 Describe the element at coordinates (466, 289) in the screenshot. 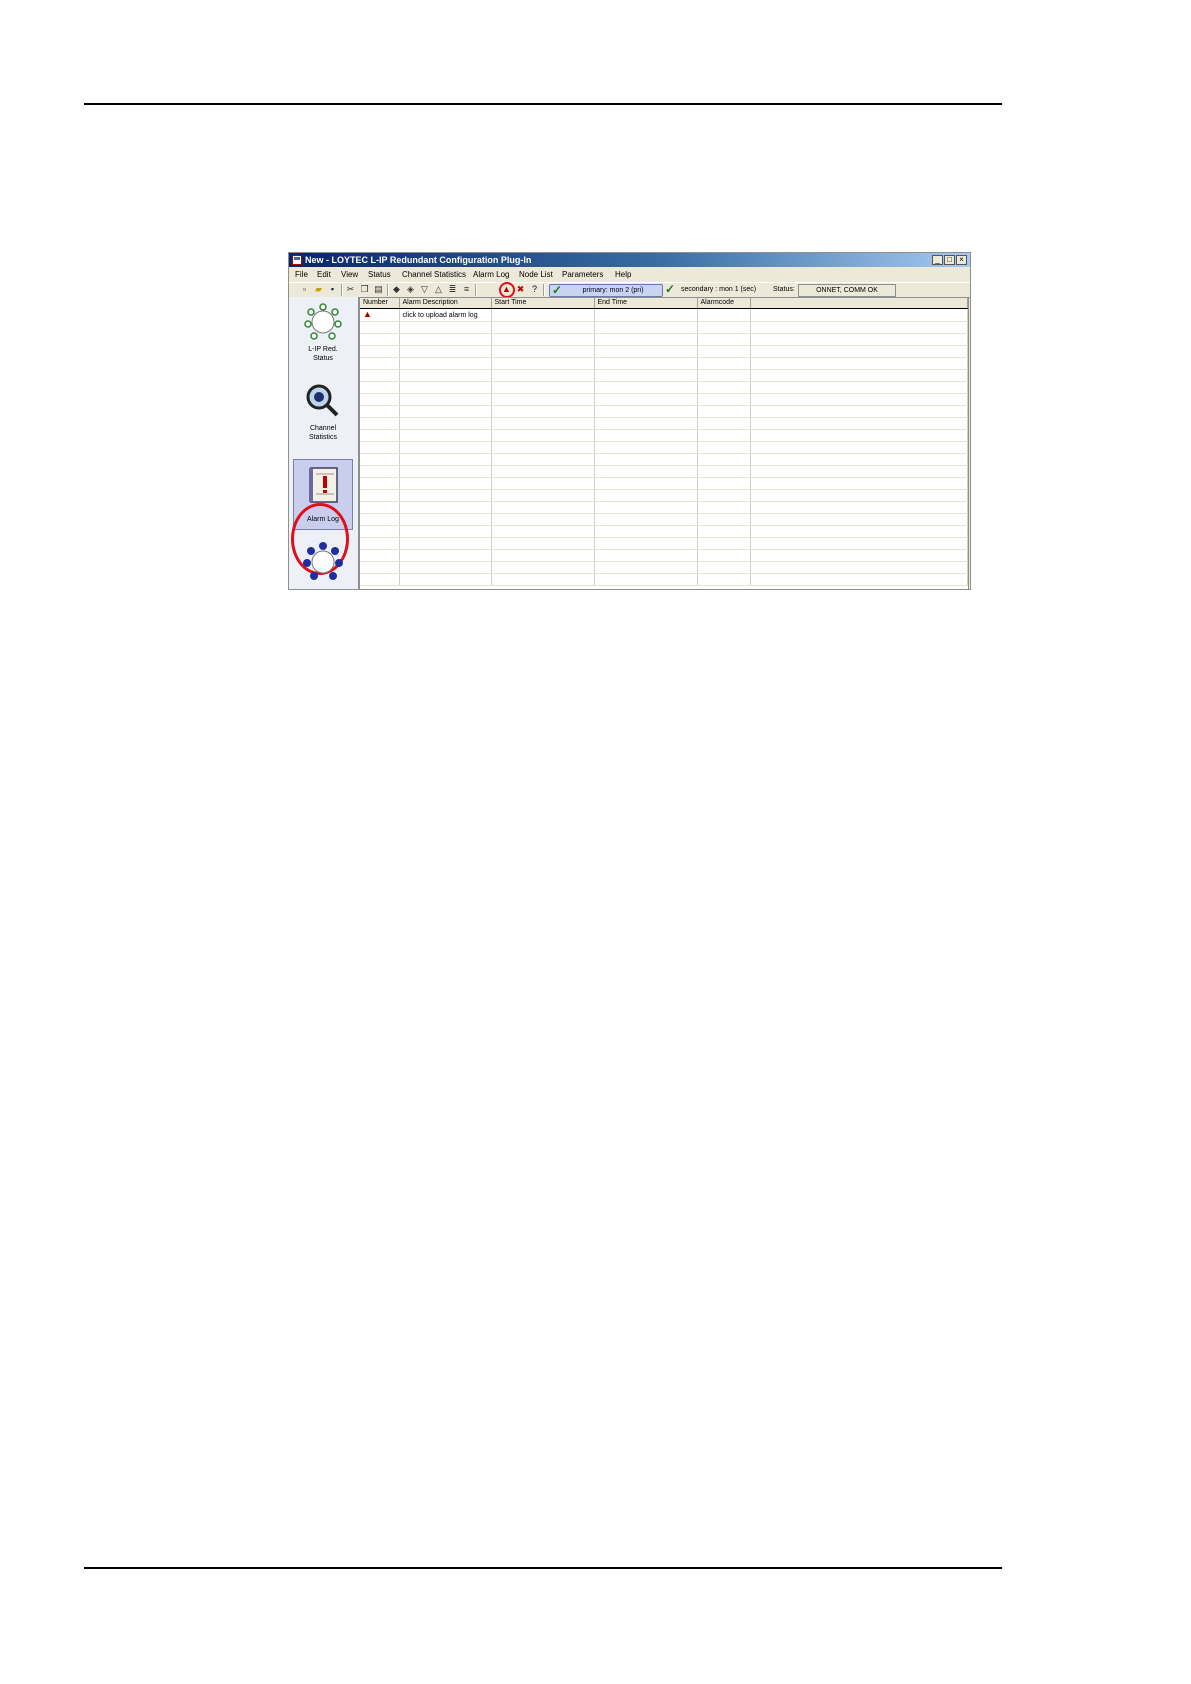

I see `import-icon: ≡` at that location.